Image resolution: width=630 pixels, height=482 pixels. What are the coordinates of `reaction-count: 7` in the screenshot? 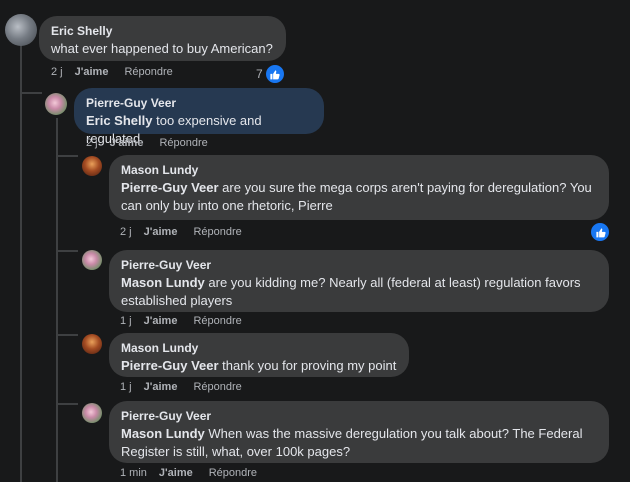 It's located at (271, 74).